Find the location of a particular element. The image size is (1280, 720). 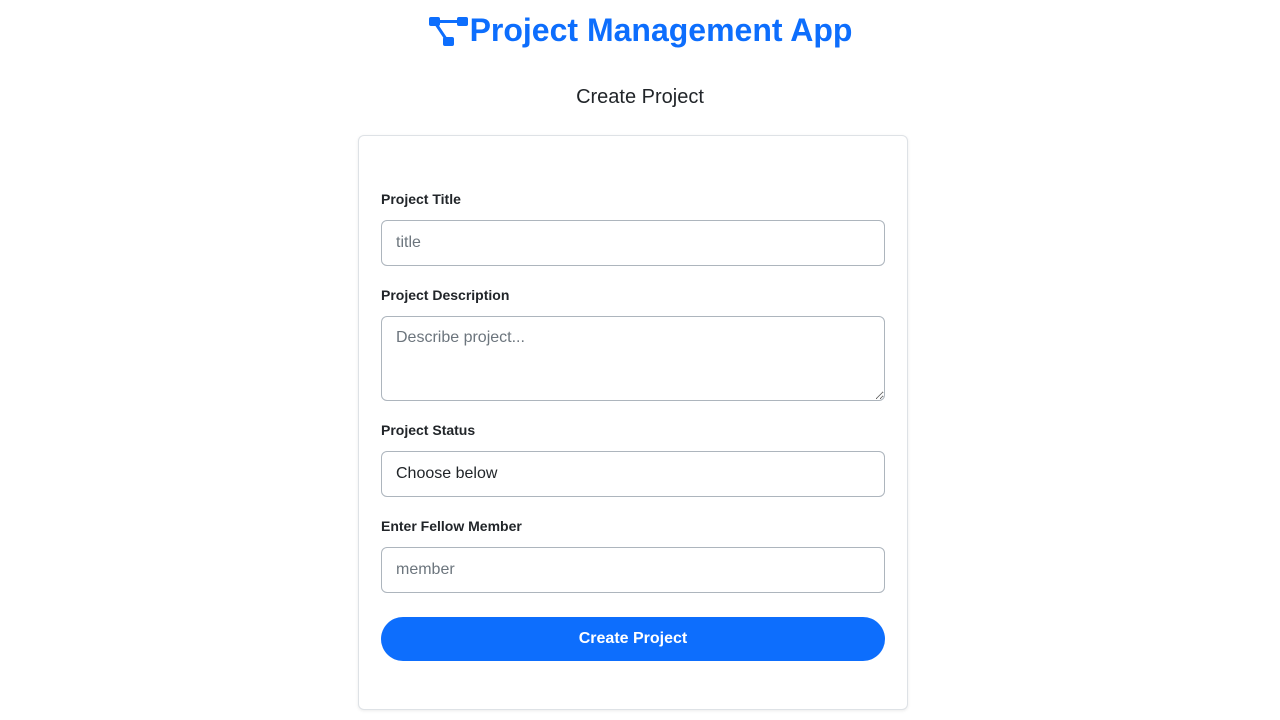

project-description-label: Project Description is located at coordinates (445, 295).